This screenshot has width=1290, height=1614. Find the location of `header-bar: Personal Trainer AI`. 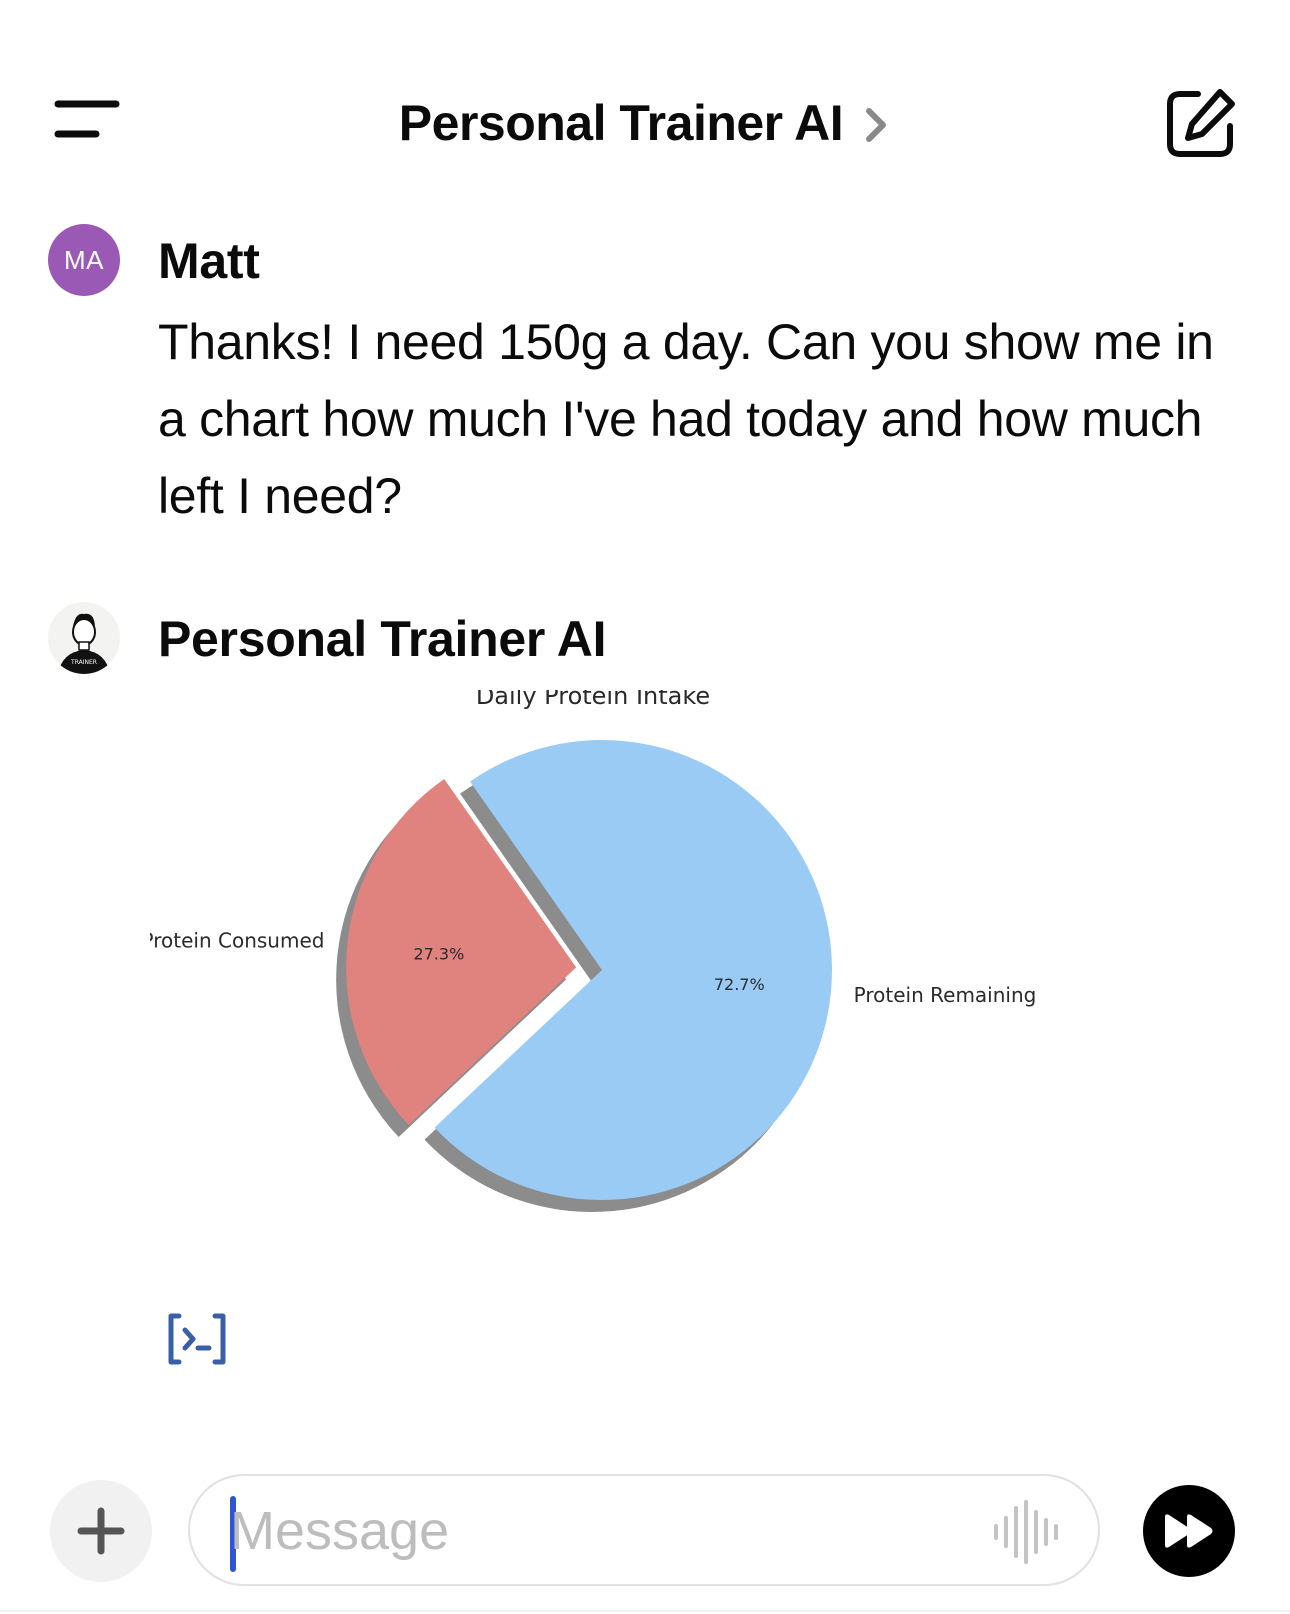

header-bar: Personal Trainer AI is located at coordinates (645, 122).